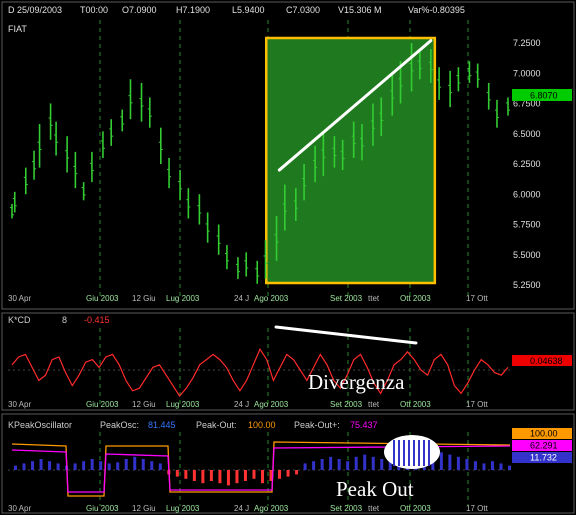  What do you see at coordinates (97, 320) in the screenshot?
I see `kcd-value: -0.415` at bounding box center [97, 320].